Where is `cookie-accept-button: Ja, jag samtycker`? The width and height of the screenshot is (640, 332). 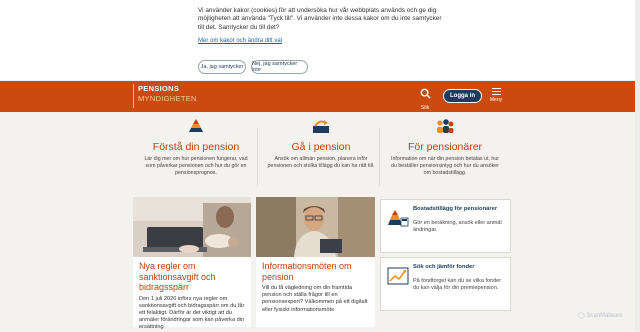 cookie-accept-button: Ja, jag samtycker is located at coordinates (222, 67).